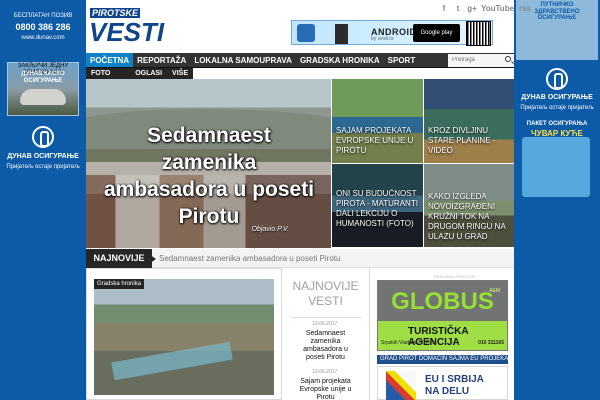 Image resolution: width=600 pixels, height=400 pixels. Describe the element at coordinates (557, 108) in the screenshot. I see `right-insurance-slogan: Пријатељ остаје пријатељ` at that location.